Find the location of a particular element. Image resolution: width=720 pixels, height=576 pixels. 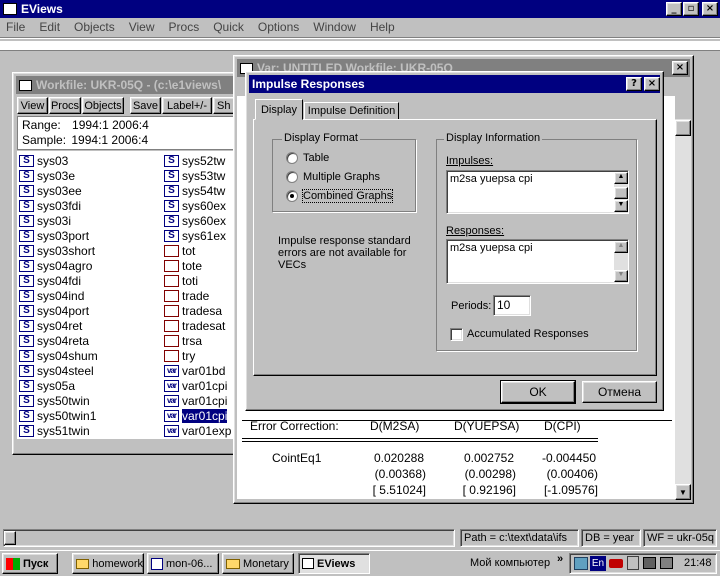

menu-quick: Quick is located at coordinates (228, 28).